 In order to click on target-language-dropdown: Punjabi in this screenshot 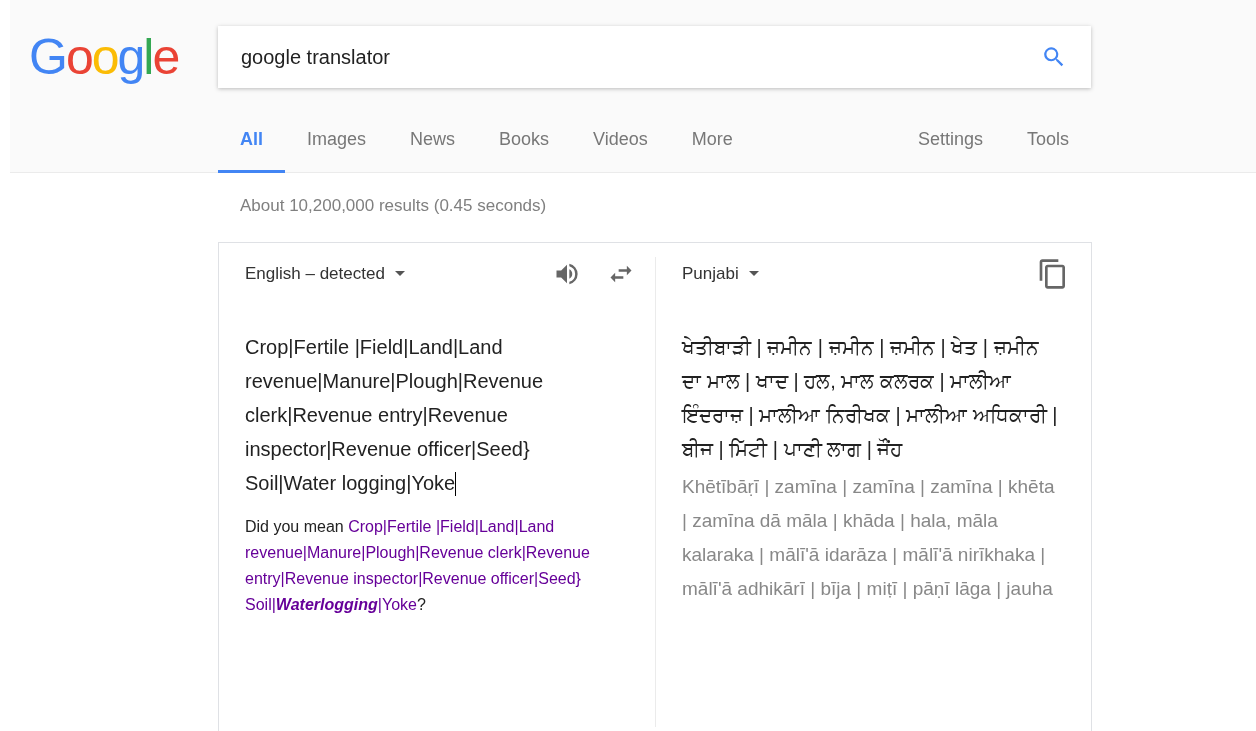, I will do `click(720, 273)`.